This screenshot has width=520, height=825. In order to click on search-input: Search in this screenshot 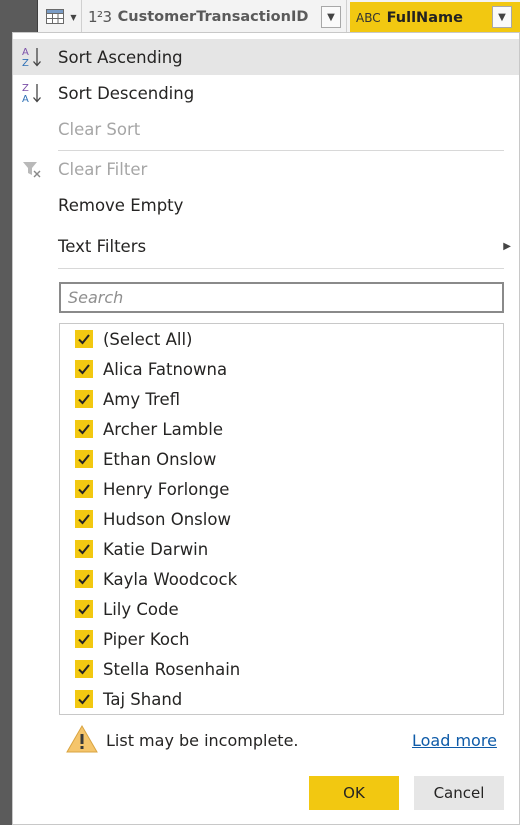, I will do `click(281, 297)`.